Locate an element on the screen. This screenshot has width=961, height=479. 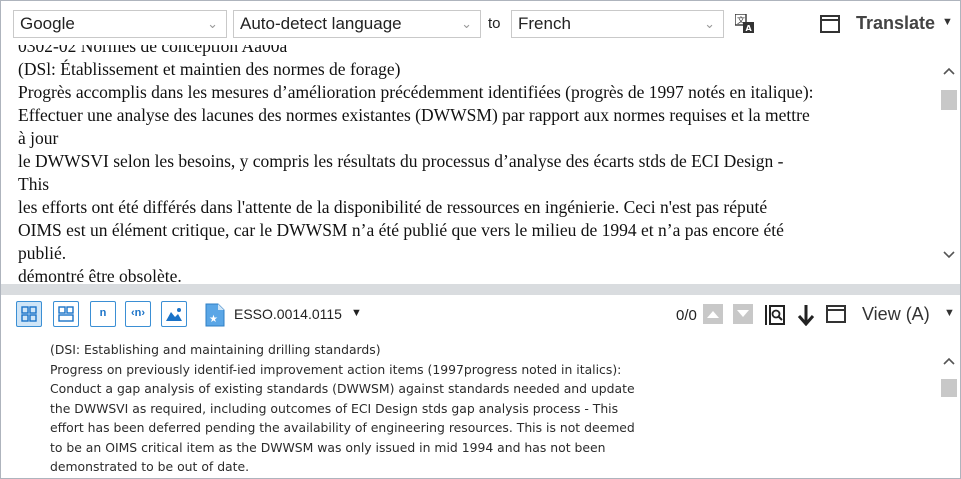
tagged-text-label: ‹n› is located at coordinates (138, 313).